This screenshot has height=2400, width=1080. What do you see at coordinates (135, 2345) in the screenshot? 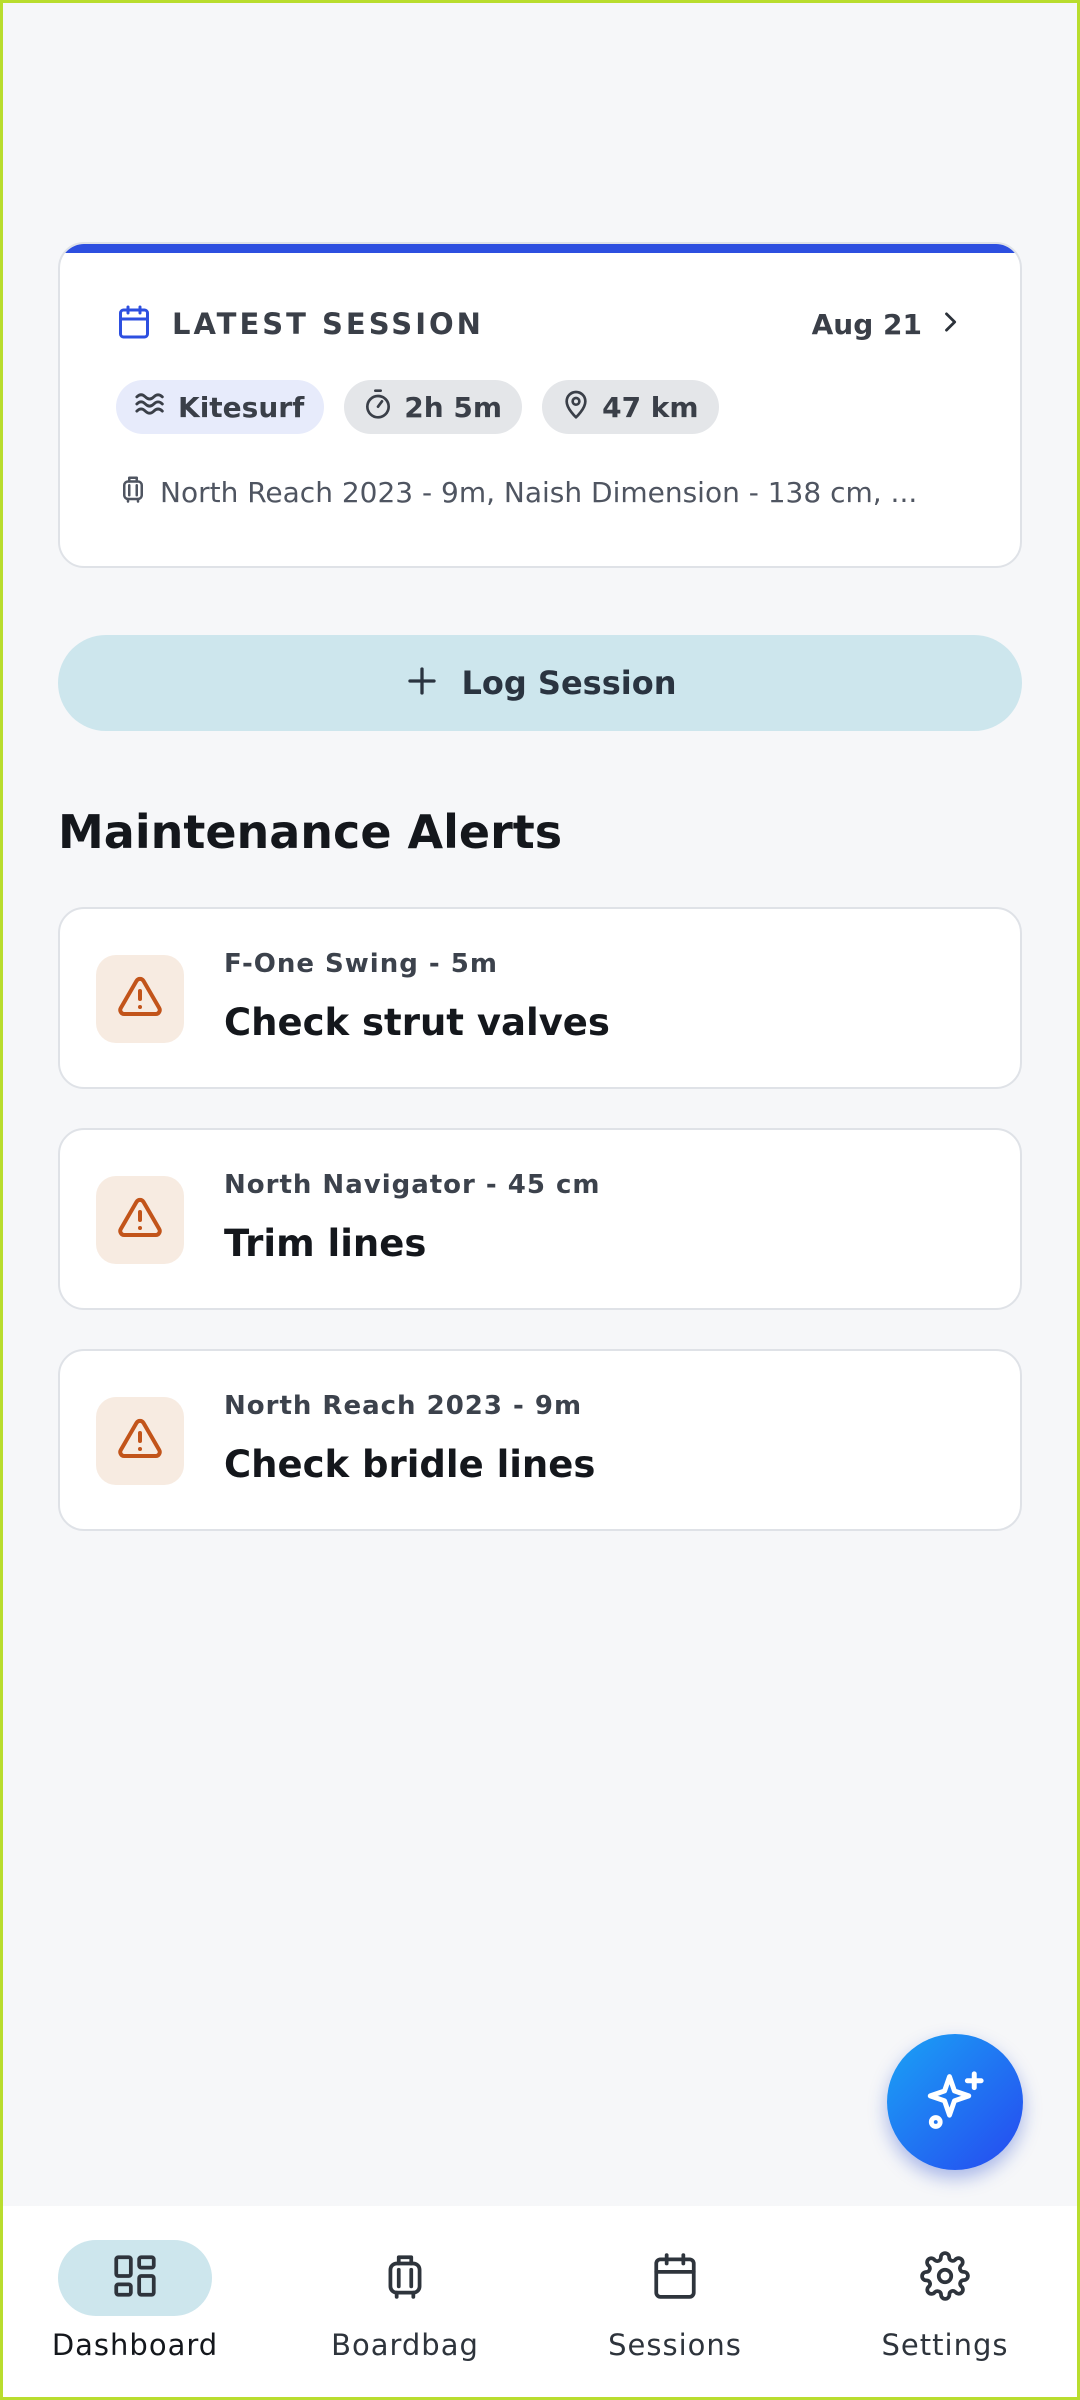
I see `nav-label: Dashboard` at bounding box center [135, 2345].